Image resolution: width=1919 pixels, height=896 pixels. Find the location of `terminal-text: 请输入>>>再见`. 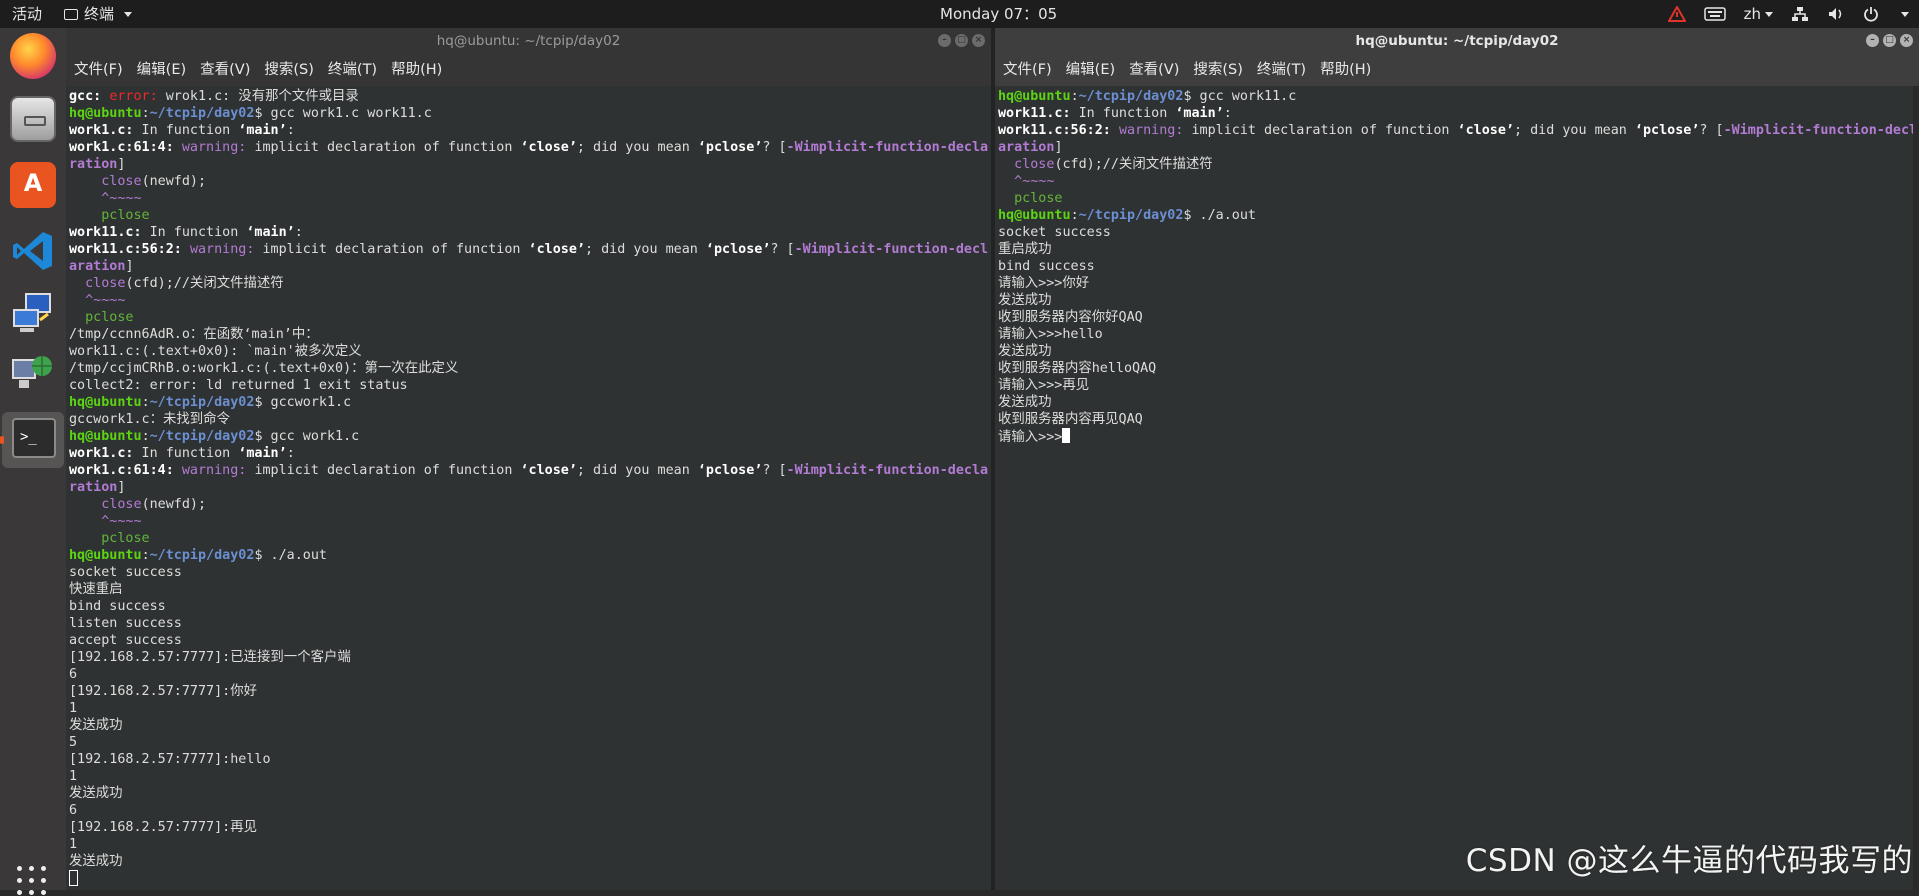

terminal-text: 请输入>>>再见 is located at coordinates (1044, 385).